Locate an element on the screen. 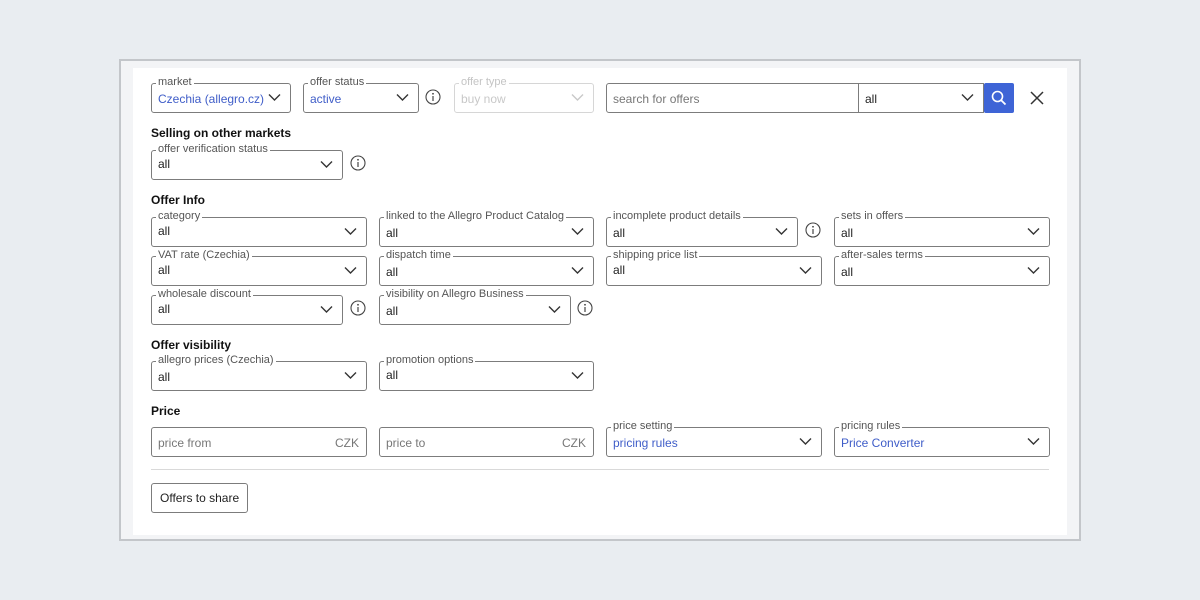 The image size is (1200, 600). price-setting-select: price setting pricing rules is located at coordinates (714, 438).